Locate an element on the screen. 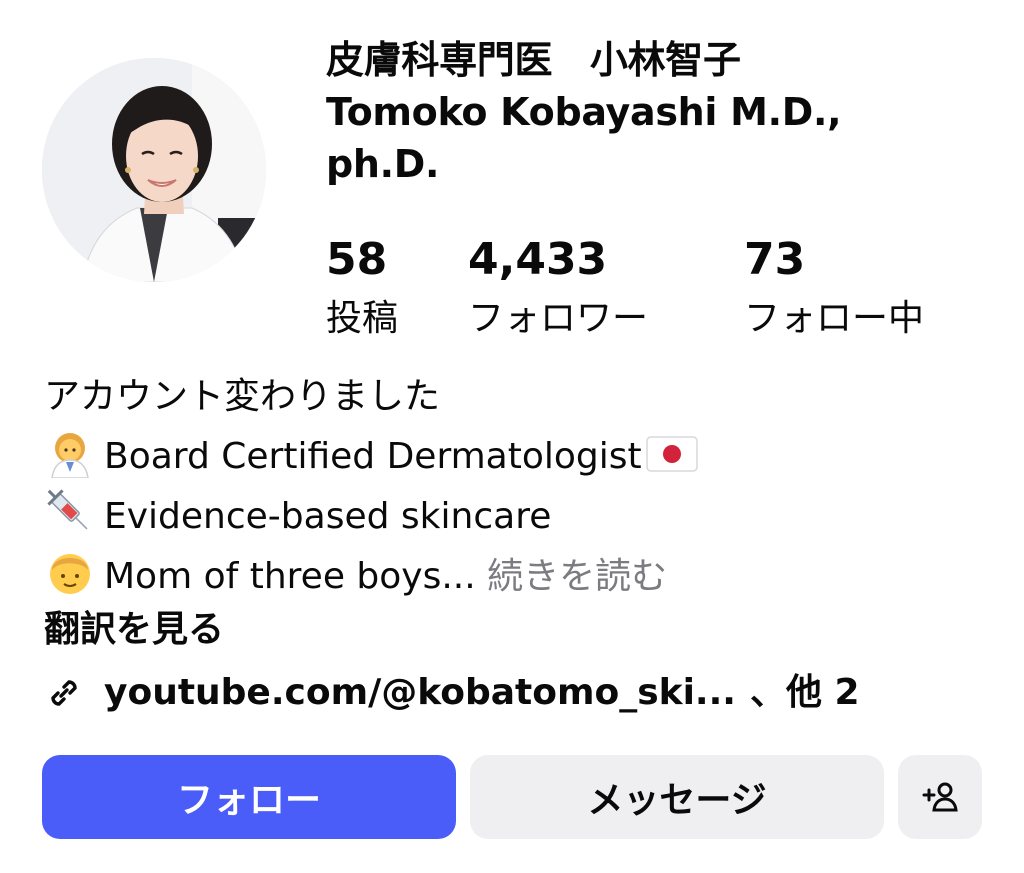 The height and width of the screenshot is (873, 1024). bio-line-2: Board Certified Dermatologist is located at coordinates (519, 456).